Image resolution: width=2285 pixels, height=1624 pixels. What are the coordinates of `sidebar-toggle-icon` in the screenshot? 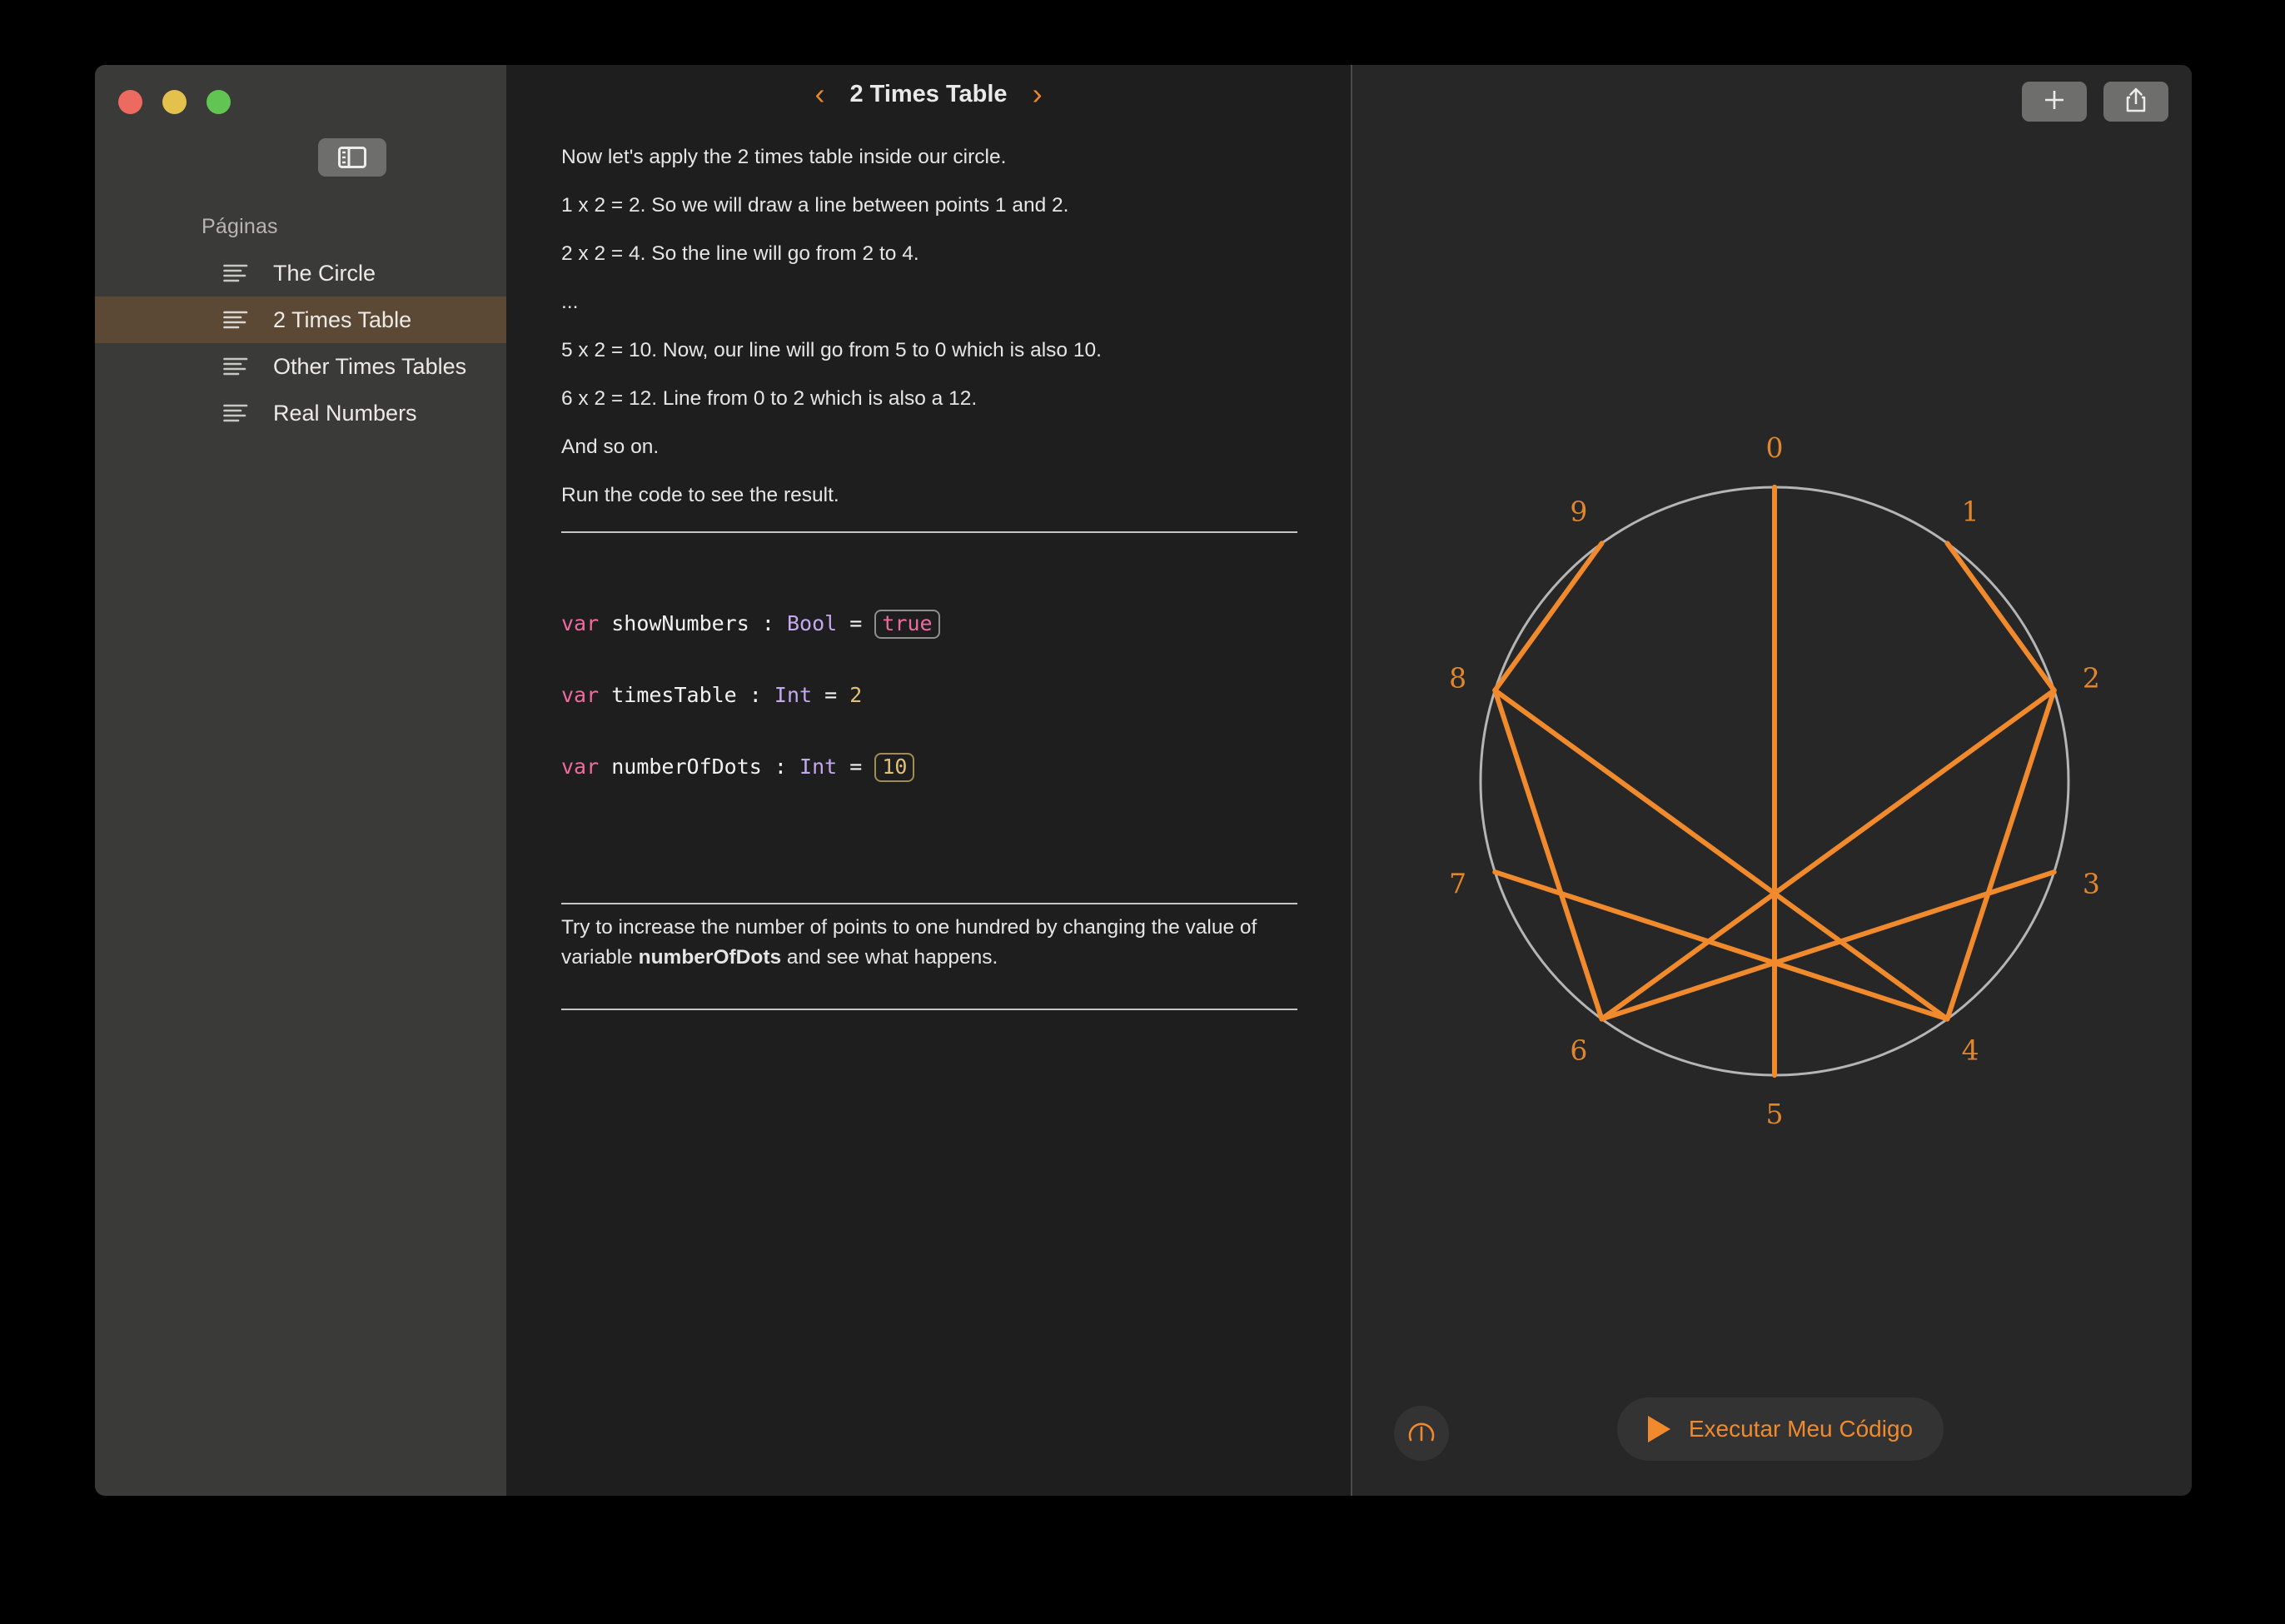 It's located at (352, 157).